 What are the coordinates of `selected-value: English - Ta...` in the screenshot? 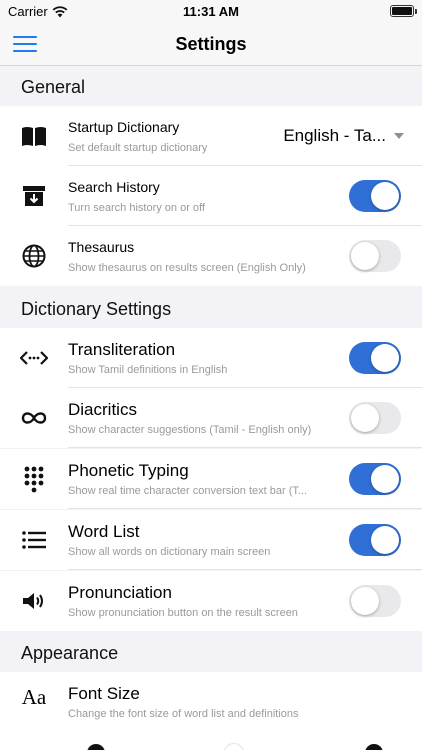 It's located at (334, 135).